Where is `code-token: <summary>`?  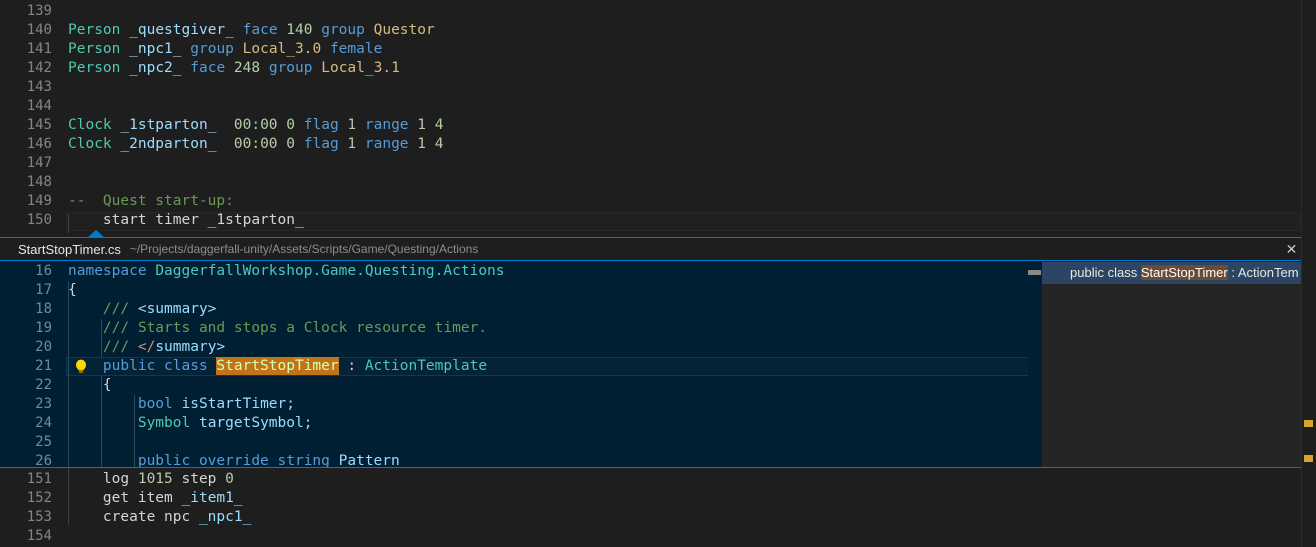
code-token: <summary> is located at coordinates (177, 309).